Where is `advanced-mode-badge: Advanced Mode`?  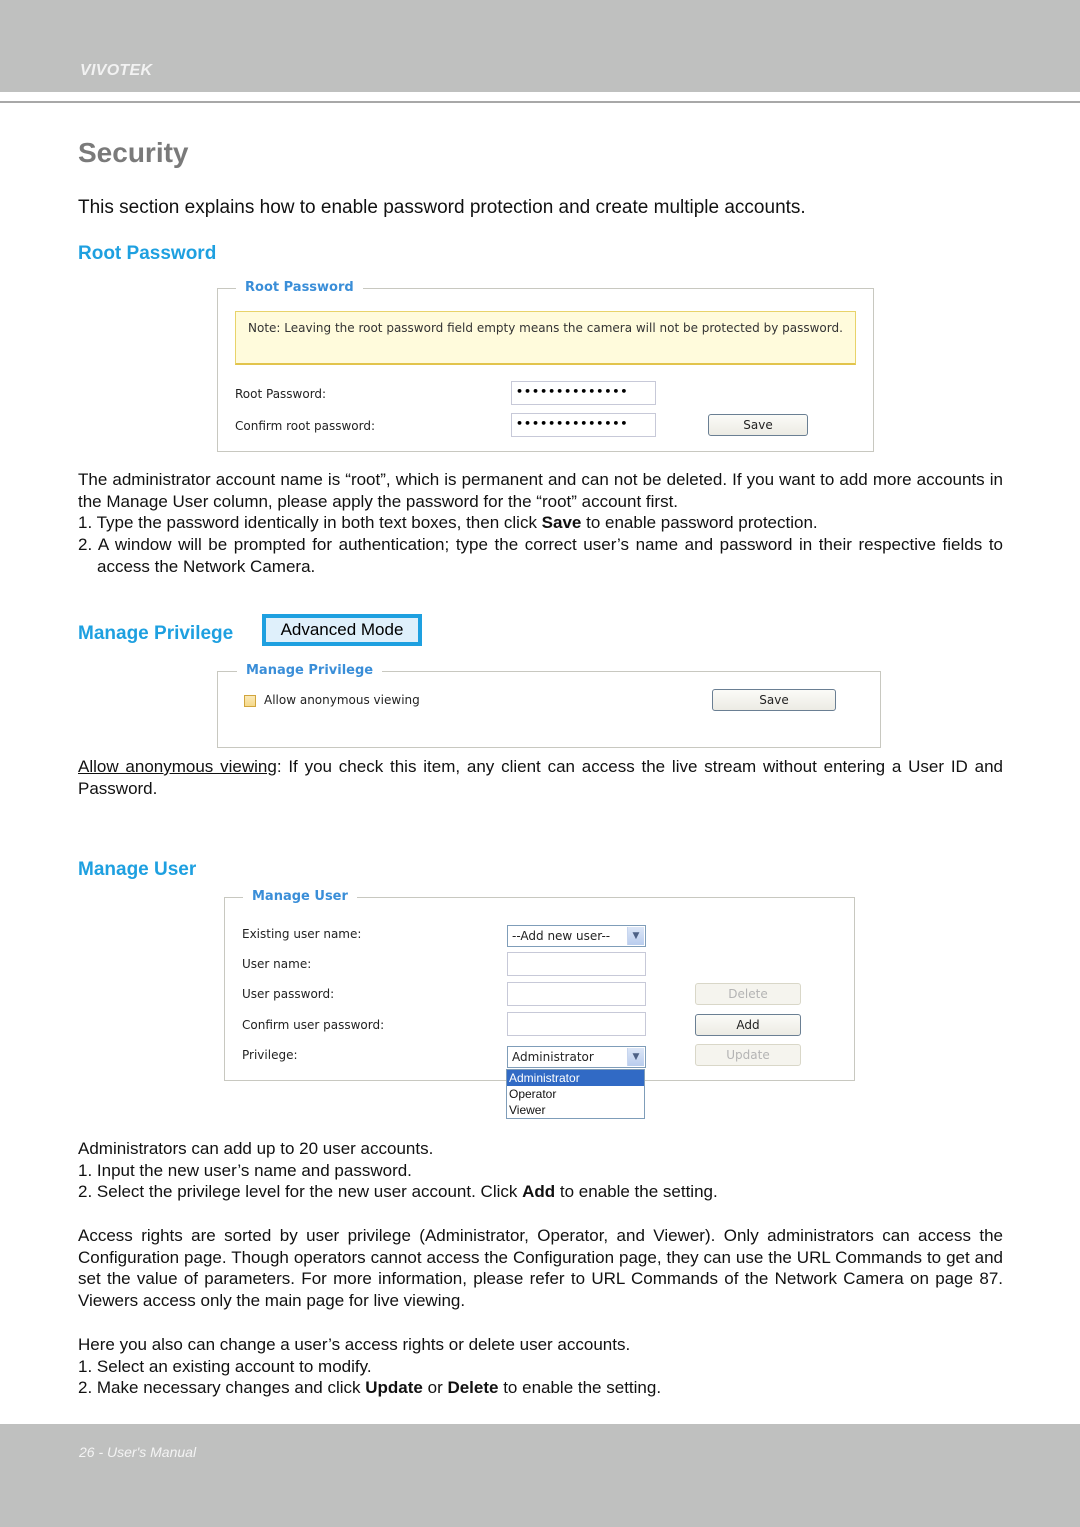
advanced-mode-badge: Advanced Mode is located at coordinates (342, 630).